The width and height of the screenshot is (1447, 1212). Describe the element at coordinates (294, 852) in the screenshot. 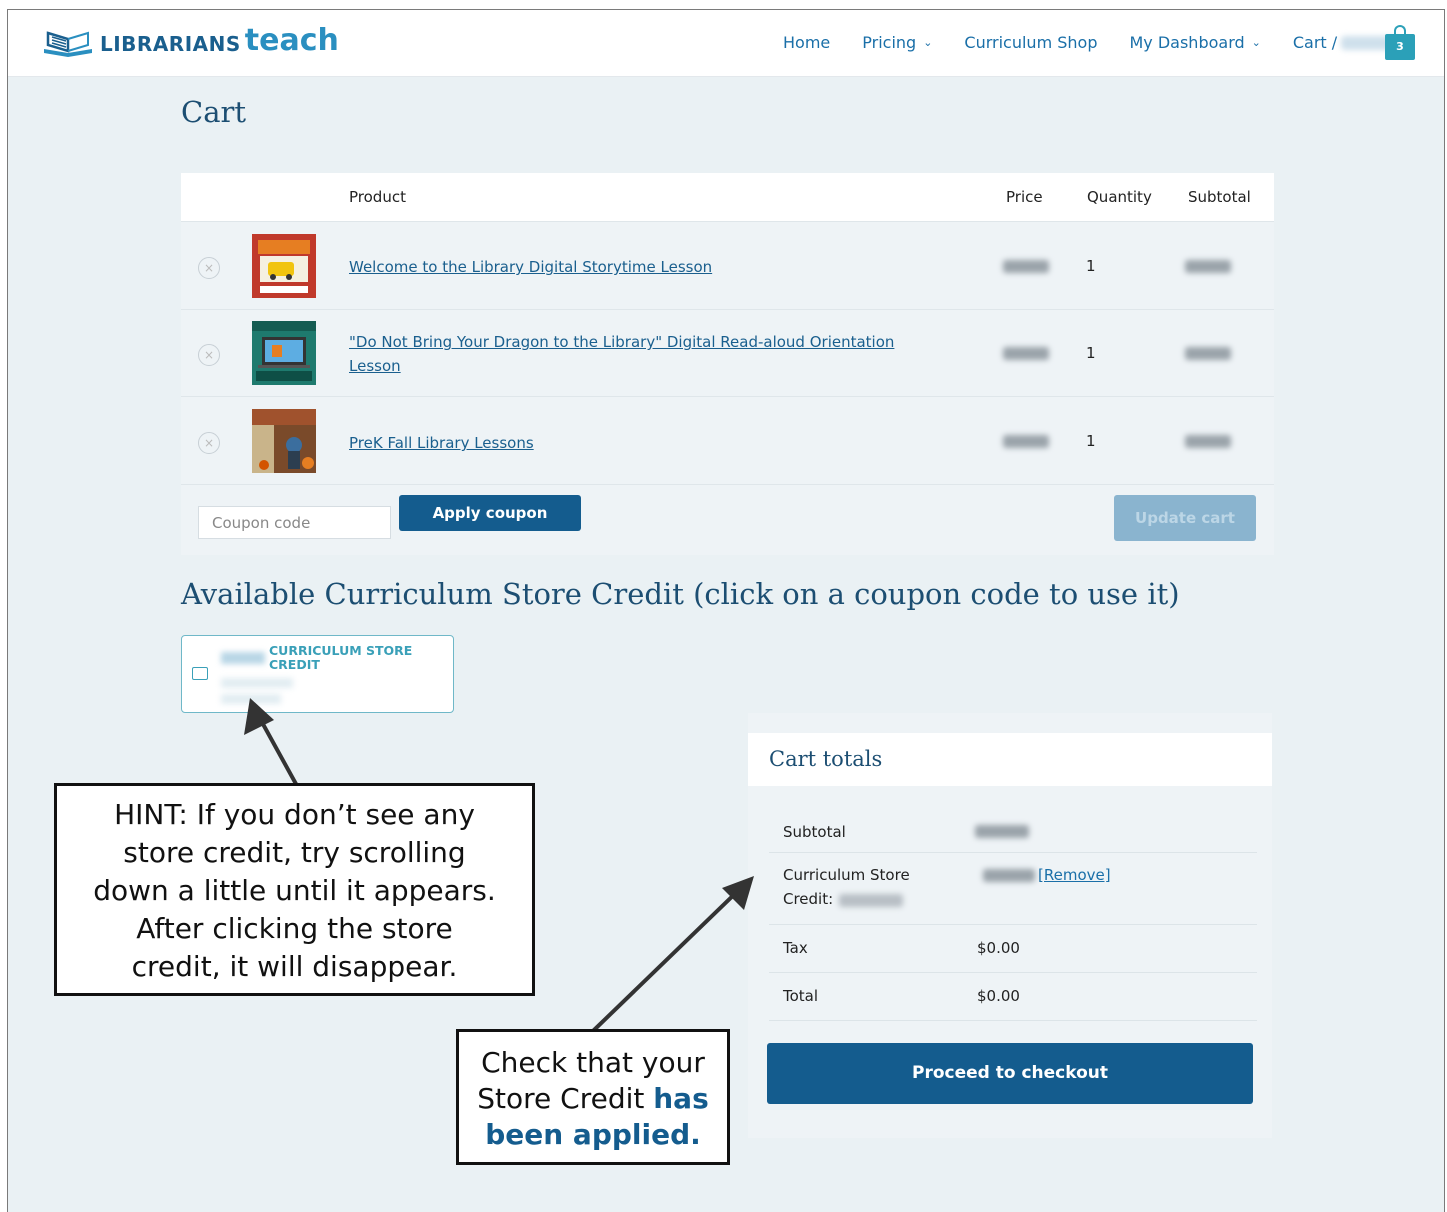

I see `hint-line: store credit, try scrolling` at that location.